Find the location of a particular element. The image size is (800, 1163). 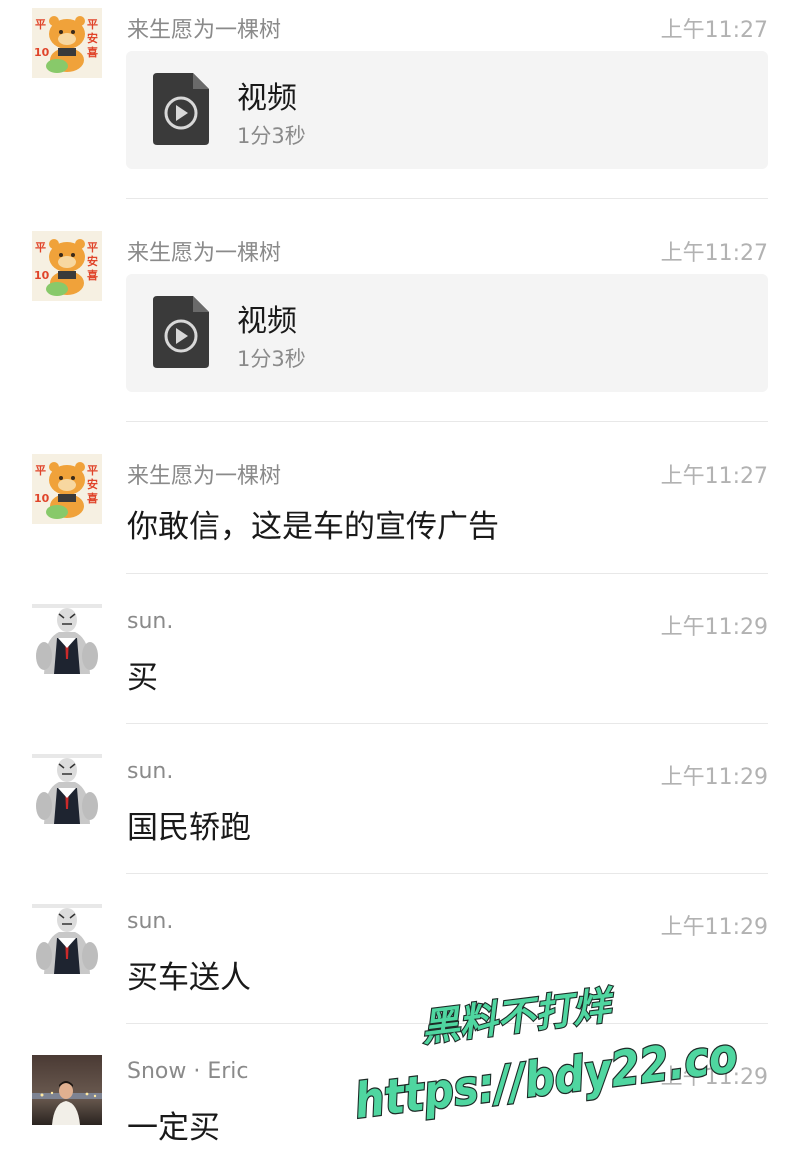

message-text: 一定买 is located at coordinates (173, 1128).